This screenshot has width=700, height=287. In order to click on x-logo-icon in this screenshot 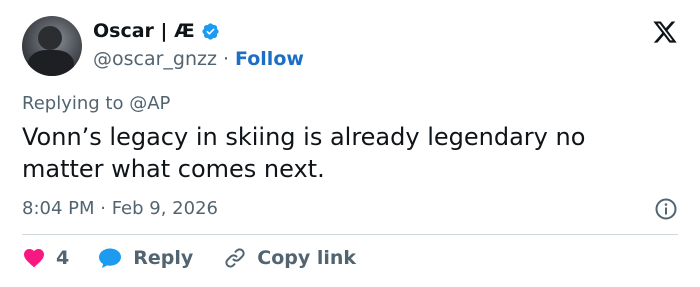, I will do `click(665, 32)`.